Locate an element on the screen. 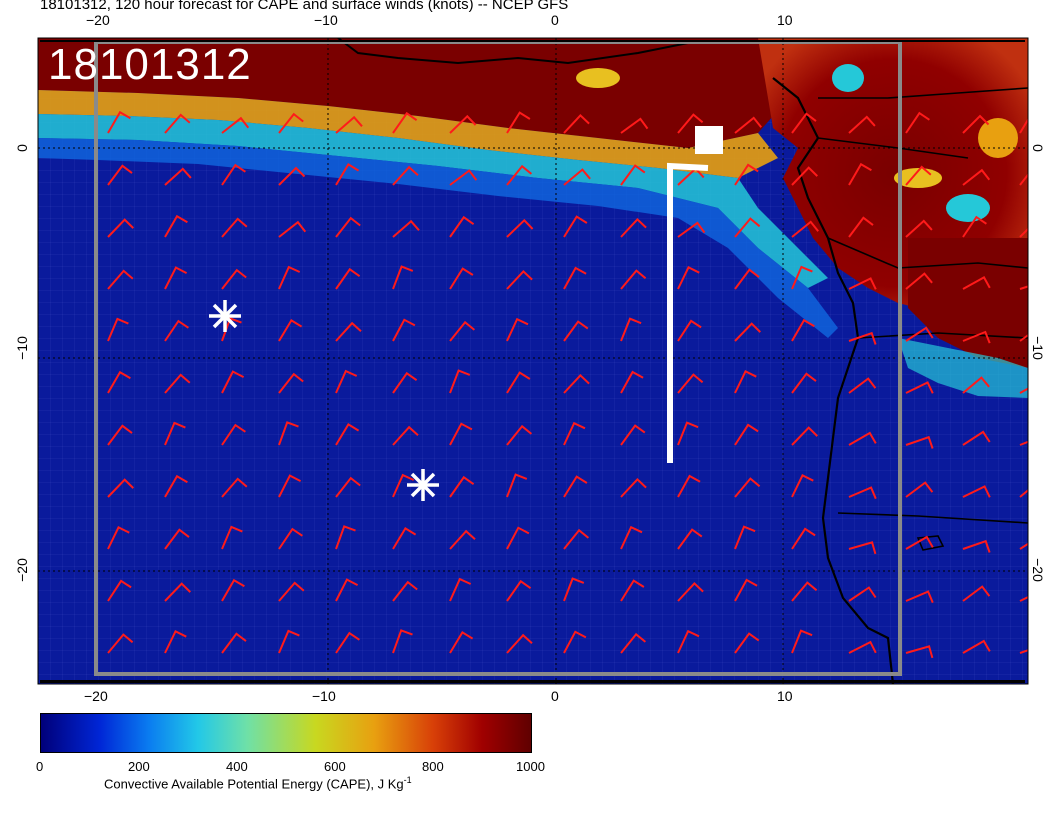 The width and height of the screenshot is (1056, 816). left-tick-label: 0 is located at coordinates (21, 148).